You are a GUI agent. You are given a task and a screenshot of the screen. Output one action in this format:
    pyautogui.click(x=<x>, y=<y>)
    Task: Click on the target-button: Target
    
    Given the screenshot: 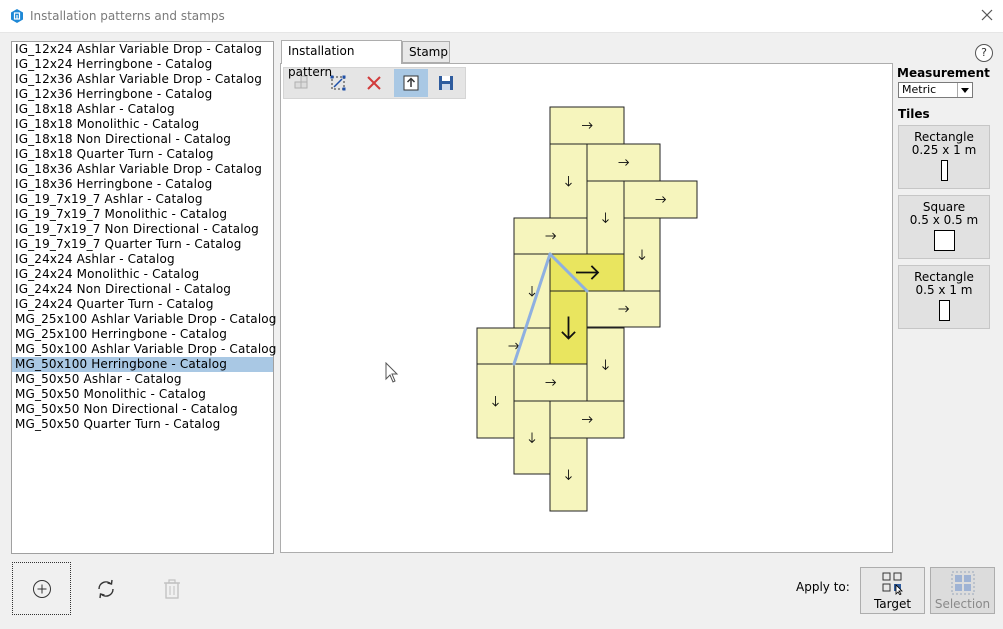 What is the action you would take?
    pyautogui.click(x=892, y=590)
    